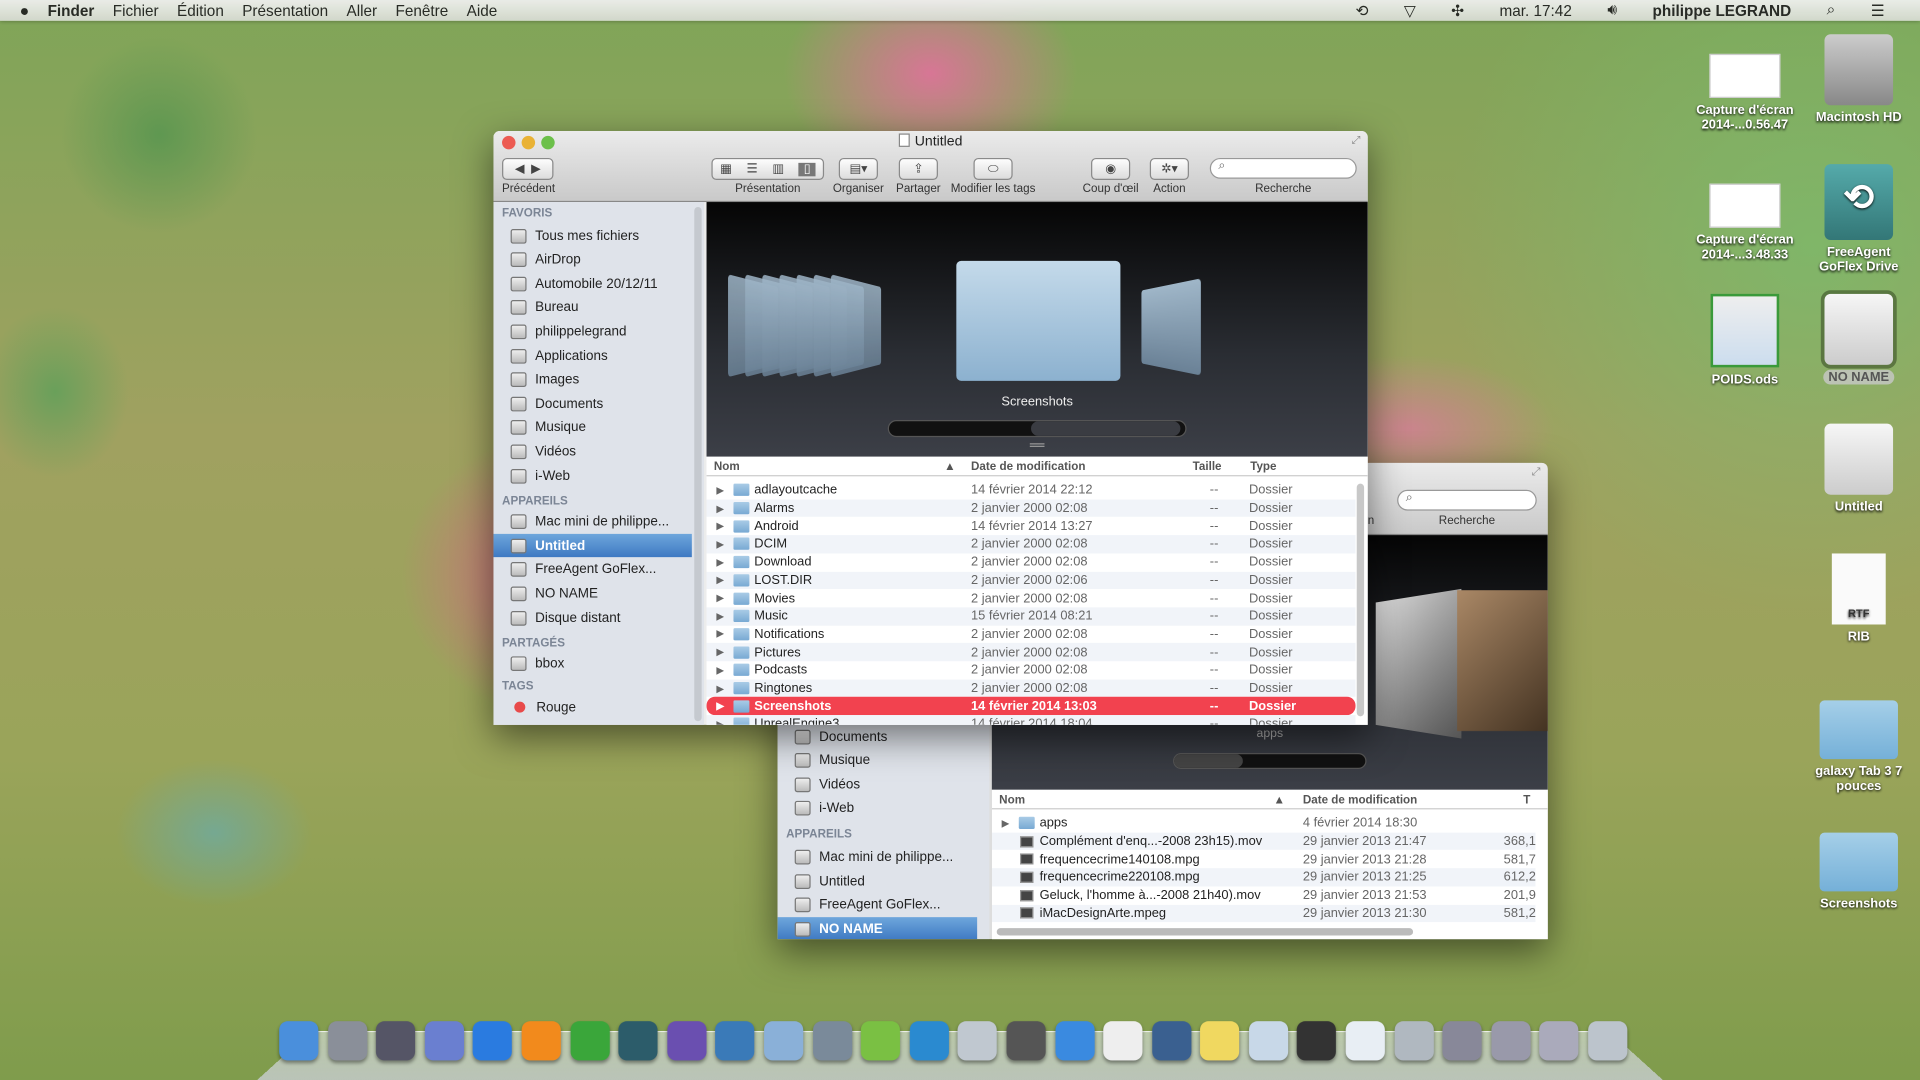  What do you see at coordinates (1859, 468) in the screenshot?
I see `desktop-icon: Untitled` at bounding box center [1859, 468].